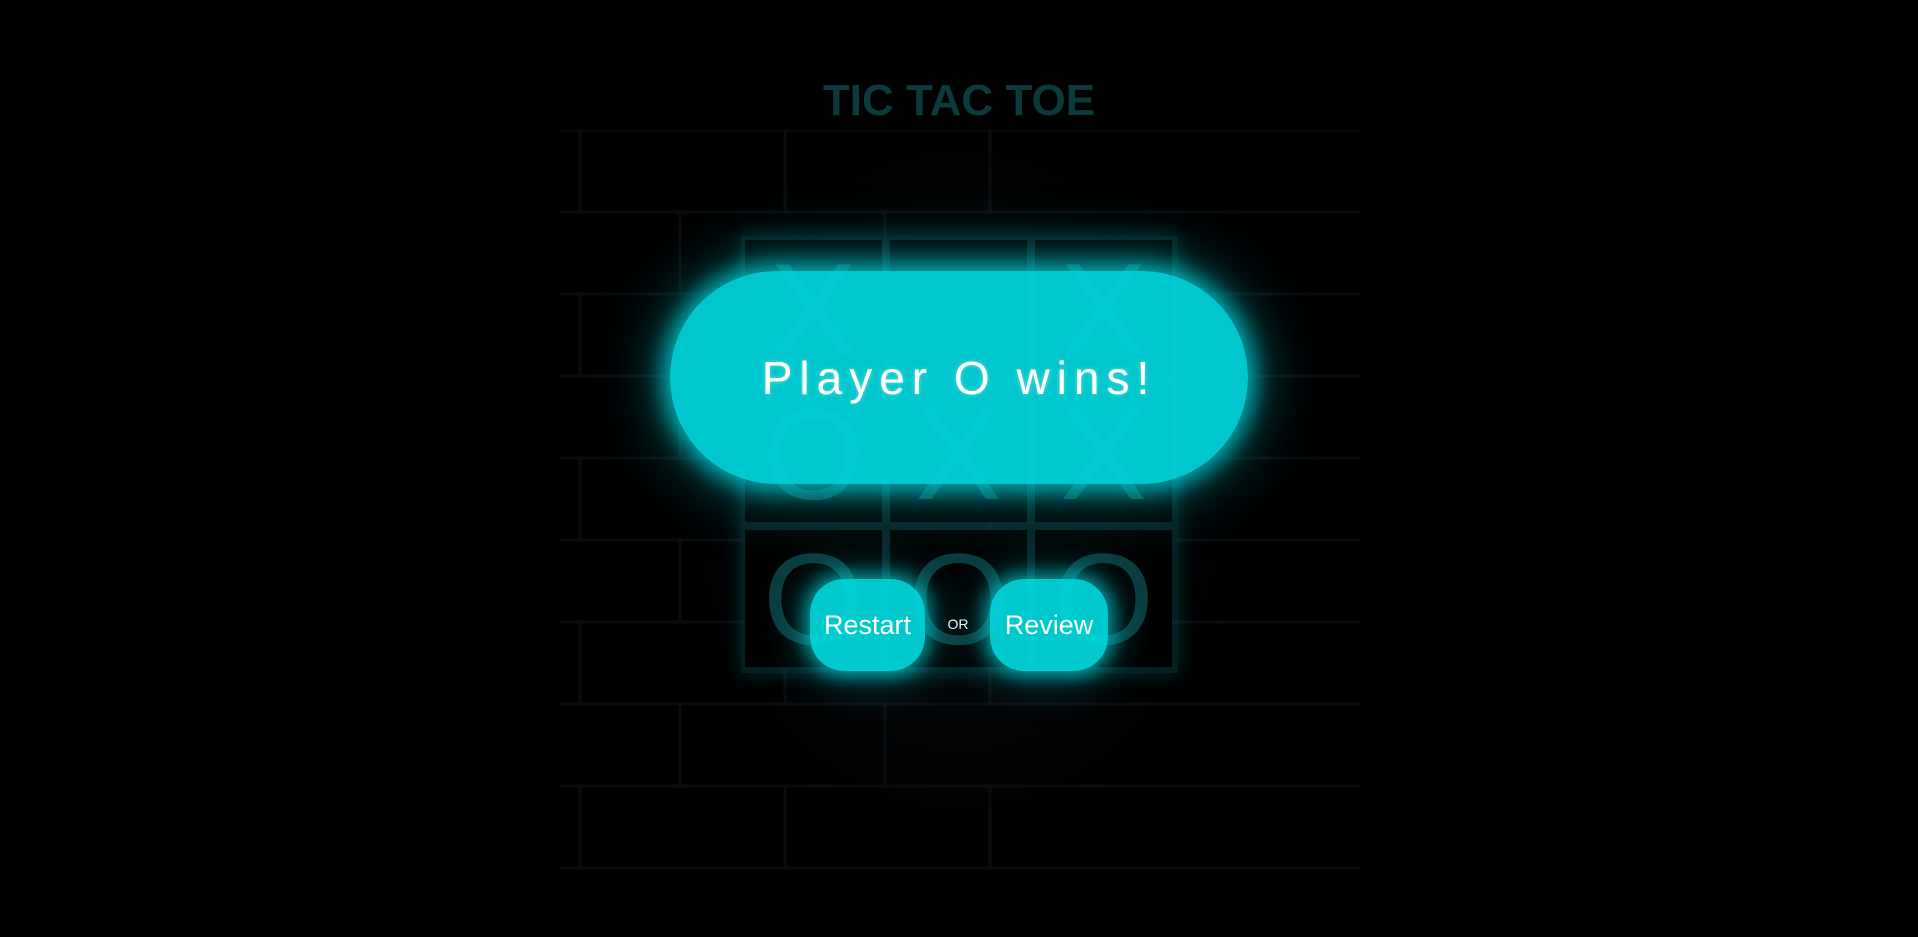 The width and height of the screenshot is (1918, 937). I want to click on win-message: Player O wins!, so click(959, 377).